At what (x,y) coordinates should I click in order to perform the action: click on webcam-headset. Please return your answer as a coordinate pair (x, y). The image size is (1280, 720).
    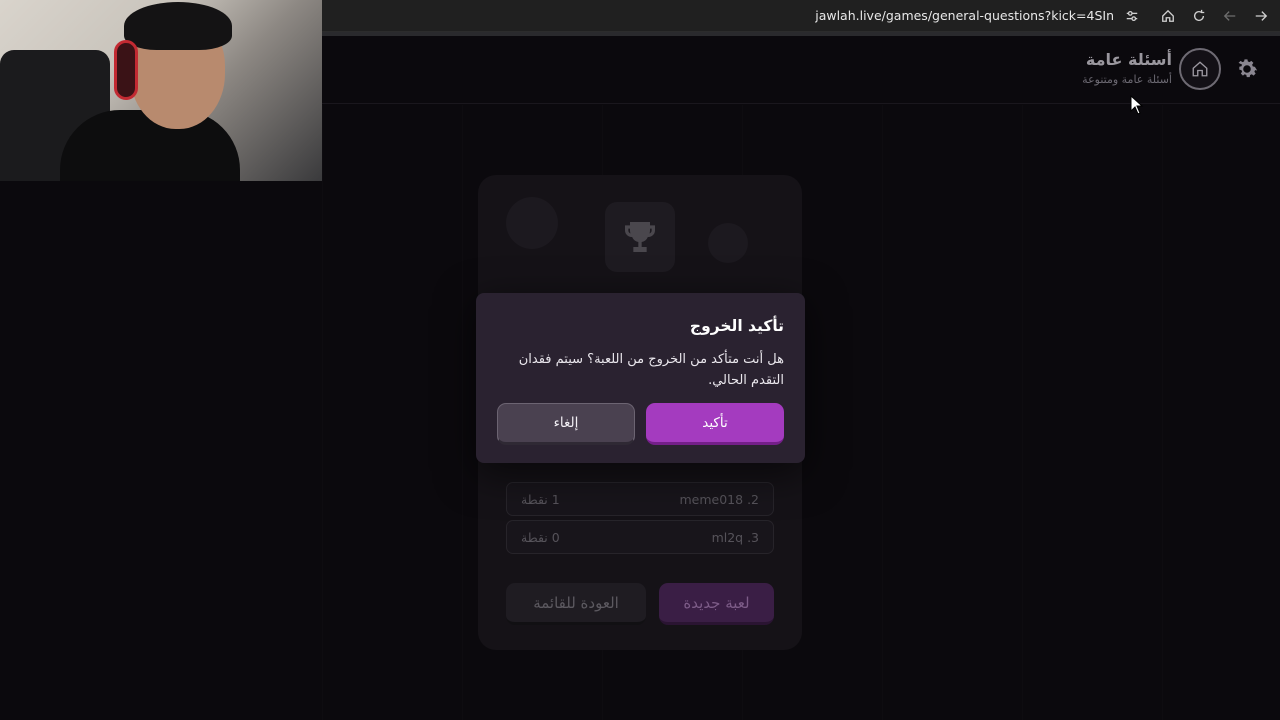
    Looking at the image, I should click on (126, 70).